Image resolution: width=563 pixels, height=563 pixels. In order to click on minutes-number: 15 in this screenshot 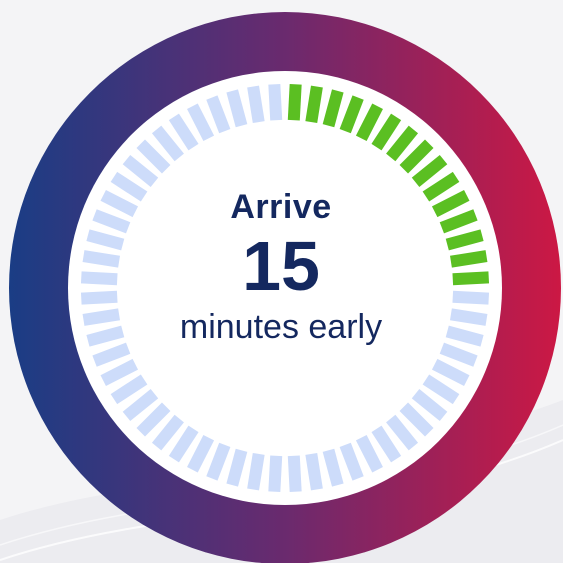, I will do `click(281, 266)`.